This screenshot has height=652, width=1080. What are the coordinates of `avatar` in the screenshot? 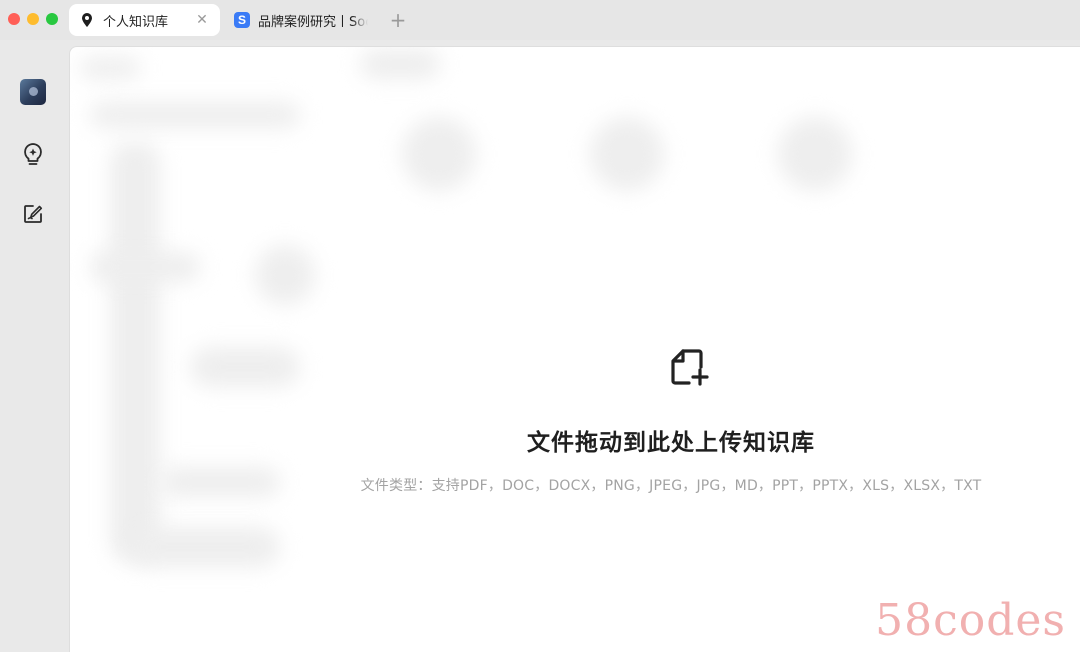 It's located at (33, 92).